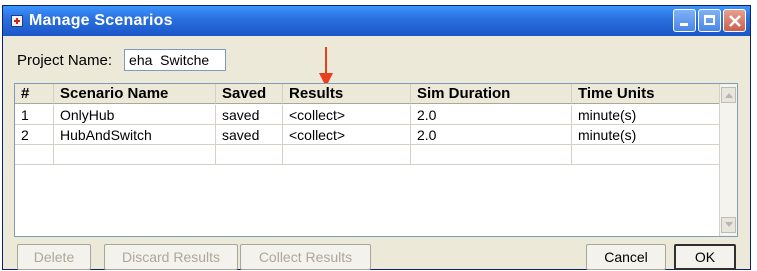  Describe the element at coordinates (135, 135) in the screenshot. I see `scenario-name-cell: HubAndSwitch` at that location.